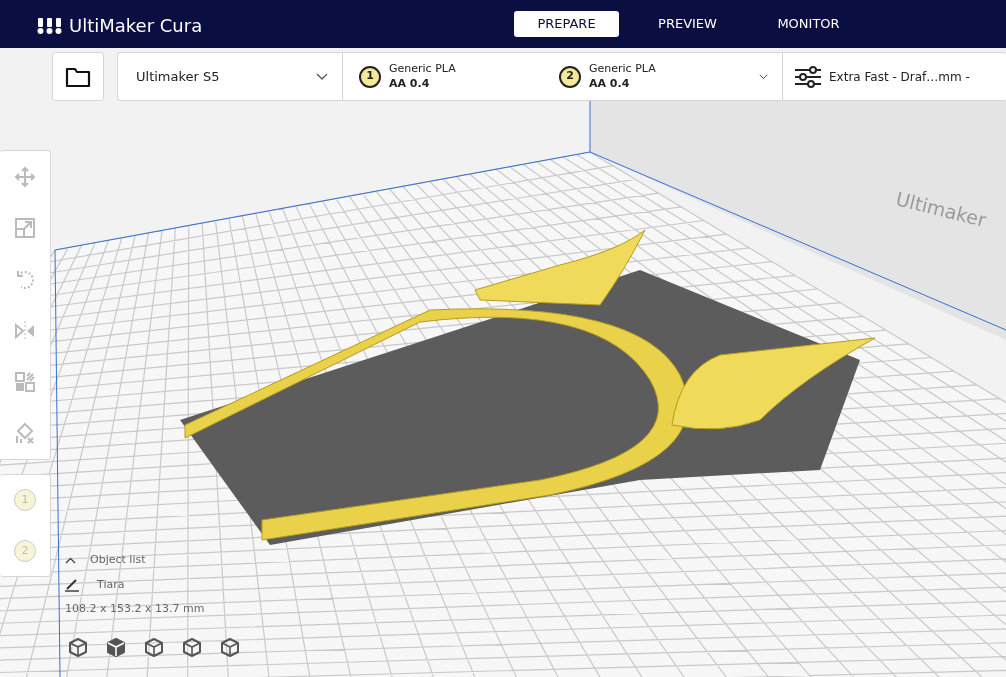 Image resolution: width=1006 pixels, height=677 pixels. I want to click on move-icon, so click(25, 176).